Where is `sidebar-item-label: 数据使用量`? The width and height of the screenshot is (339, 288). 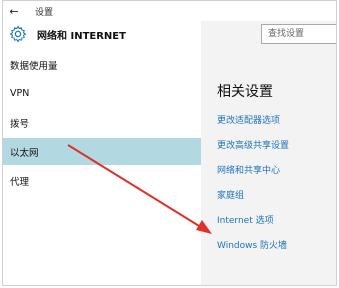 sidebar-item-label: 数据使用量 is located at coordinates (34, 66).